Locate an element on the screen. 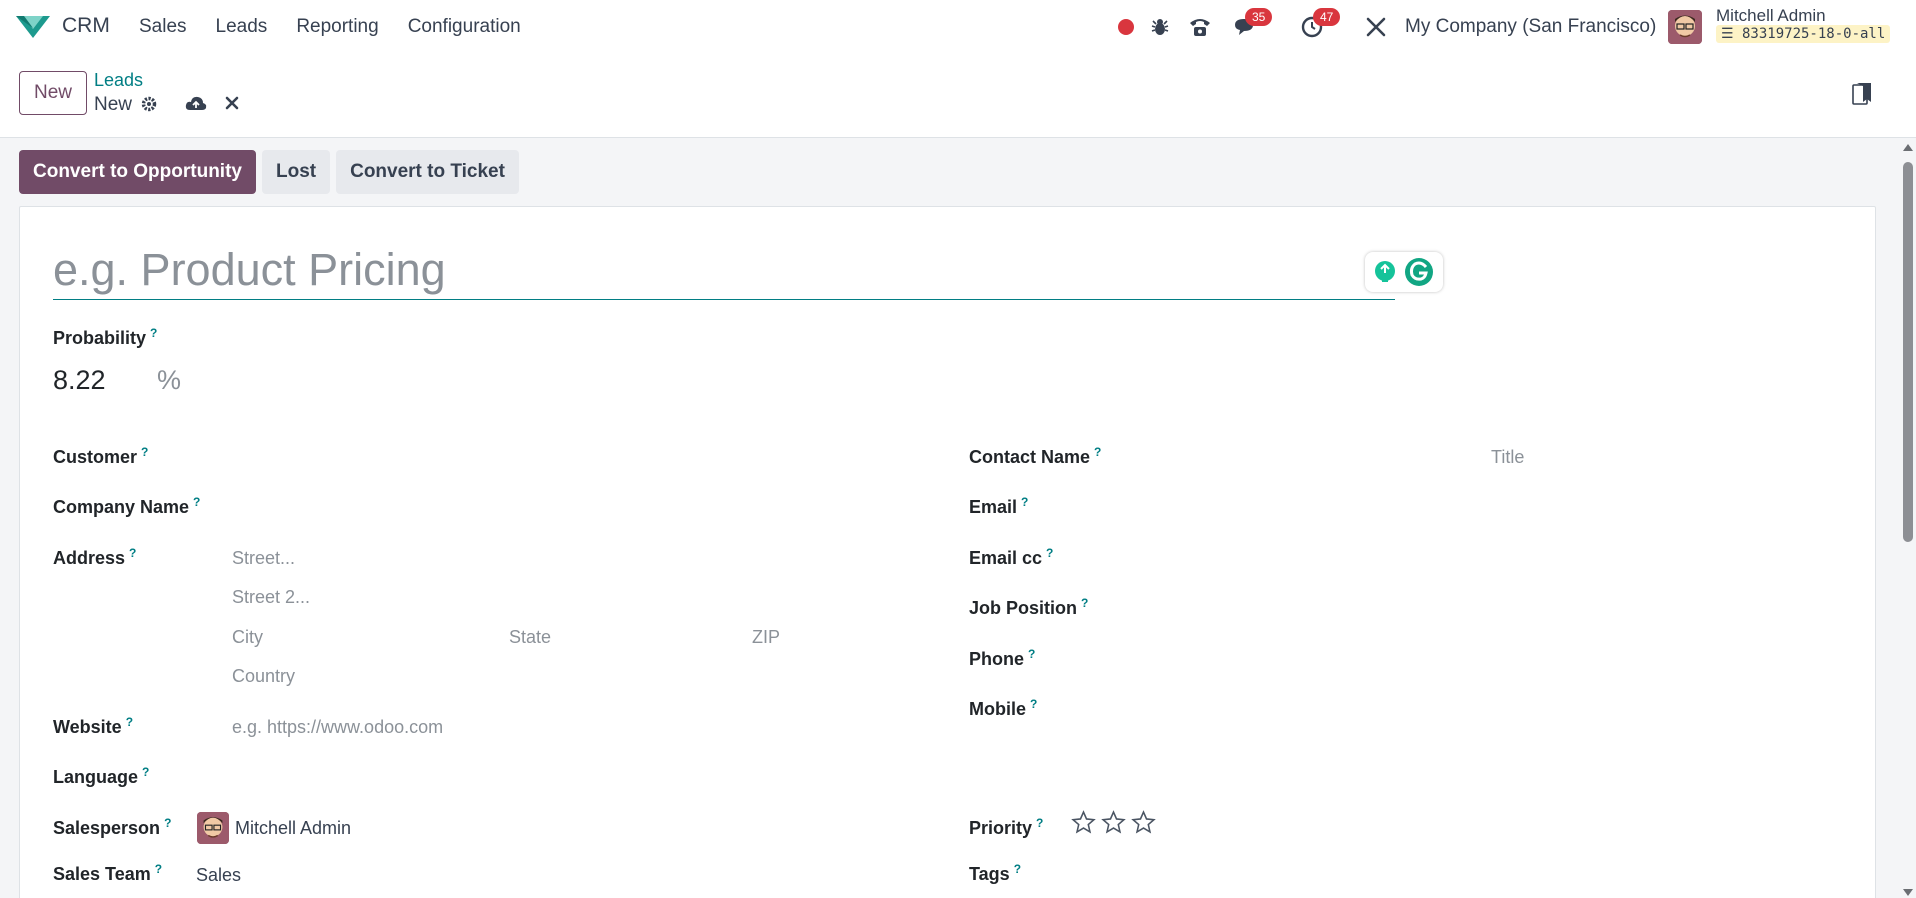 The width and height of the screenshot is (1916, 898). website-label-text: Website is located at coordinates (87, 727).